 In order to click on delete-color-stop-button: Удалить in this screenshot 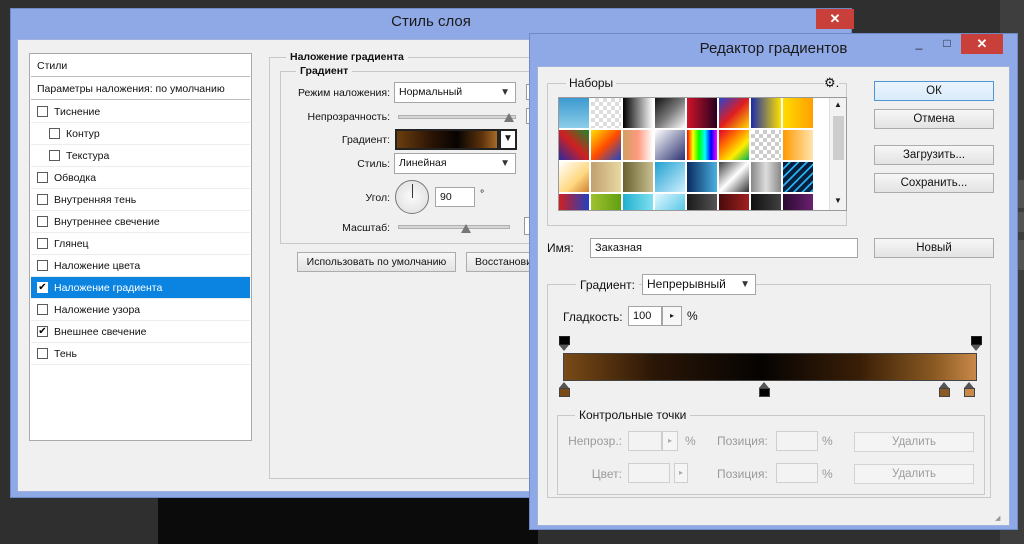, I will do `click(914, 474)`.